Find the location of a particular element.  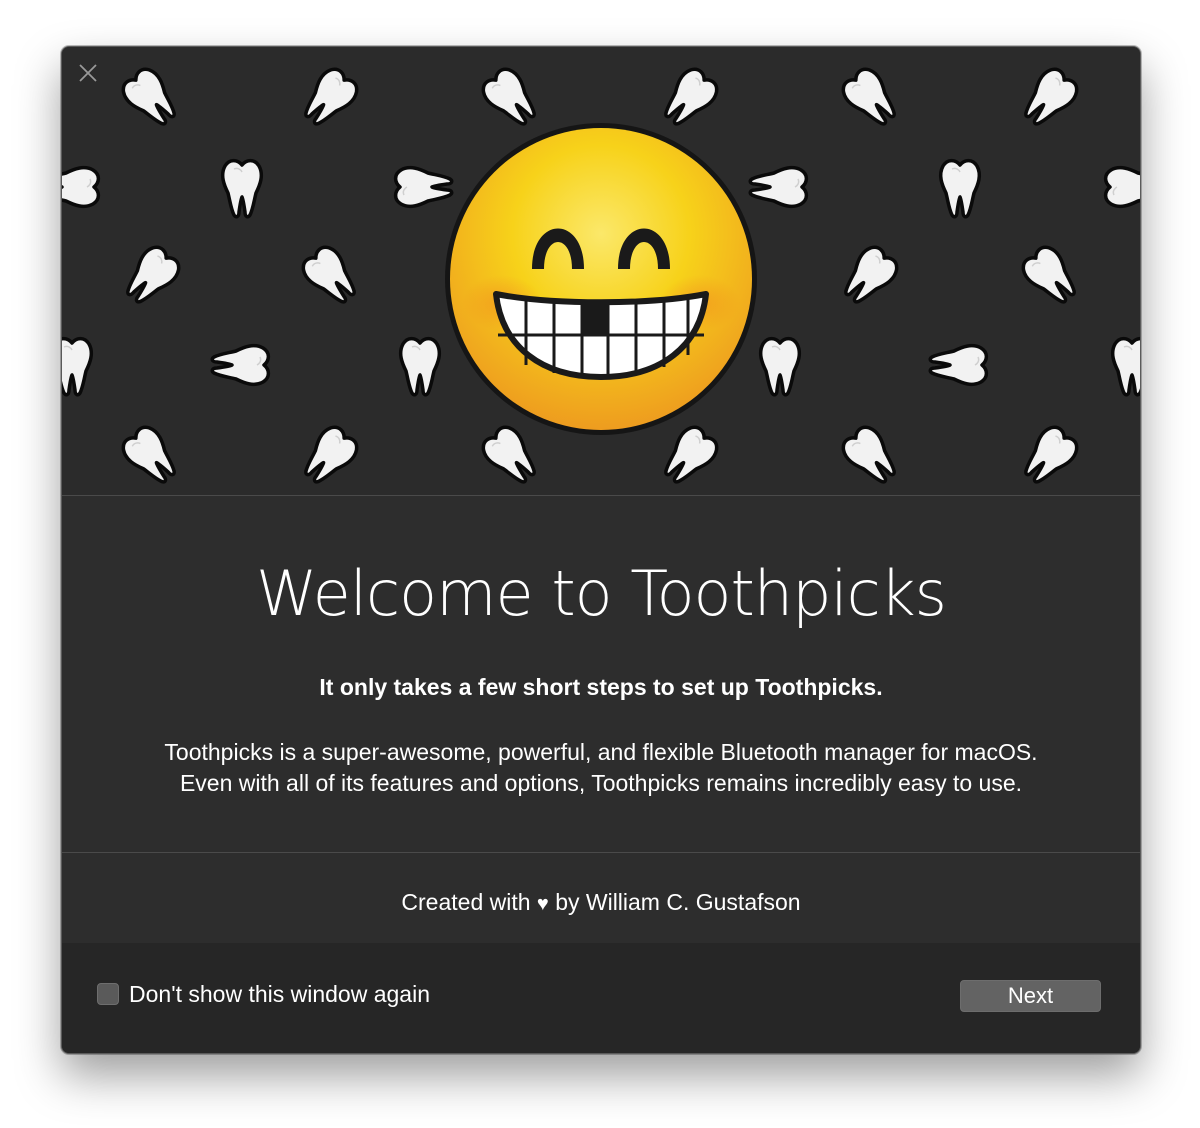

close-icon is located at coordinates (88, 73).